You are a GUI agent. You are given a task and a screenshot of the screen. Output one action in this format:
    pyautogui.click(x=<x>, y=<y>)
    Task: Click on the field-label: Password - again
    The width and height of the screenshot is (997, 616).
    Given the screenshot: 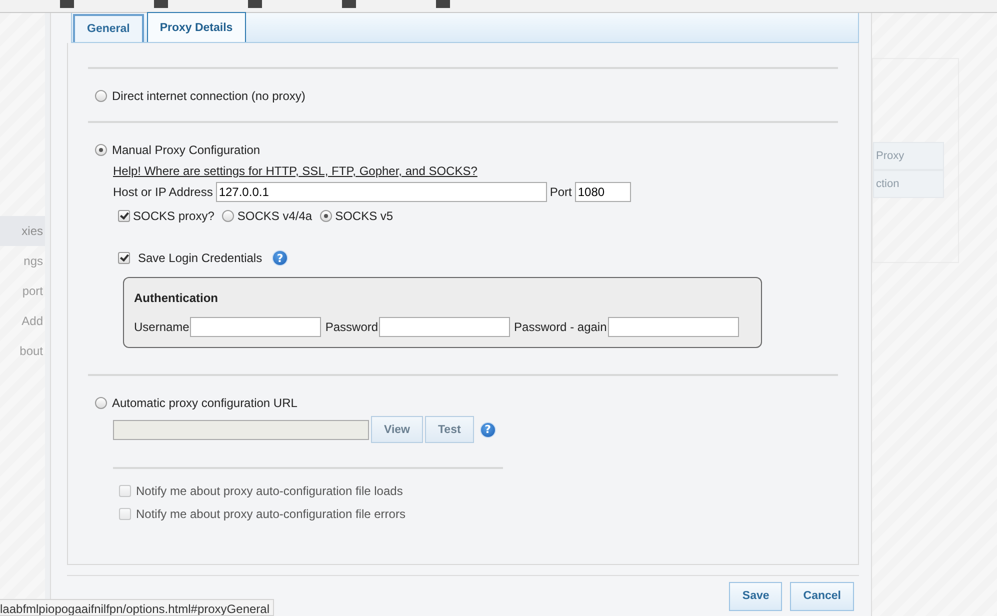 What is the action you would take?
    pyautogui.click(x=560, y=327)
    